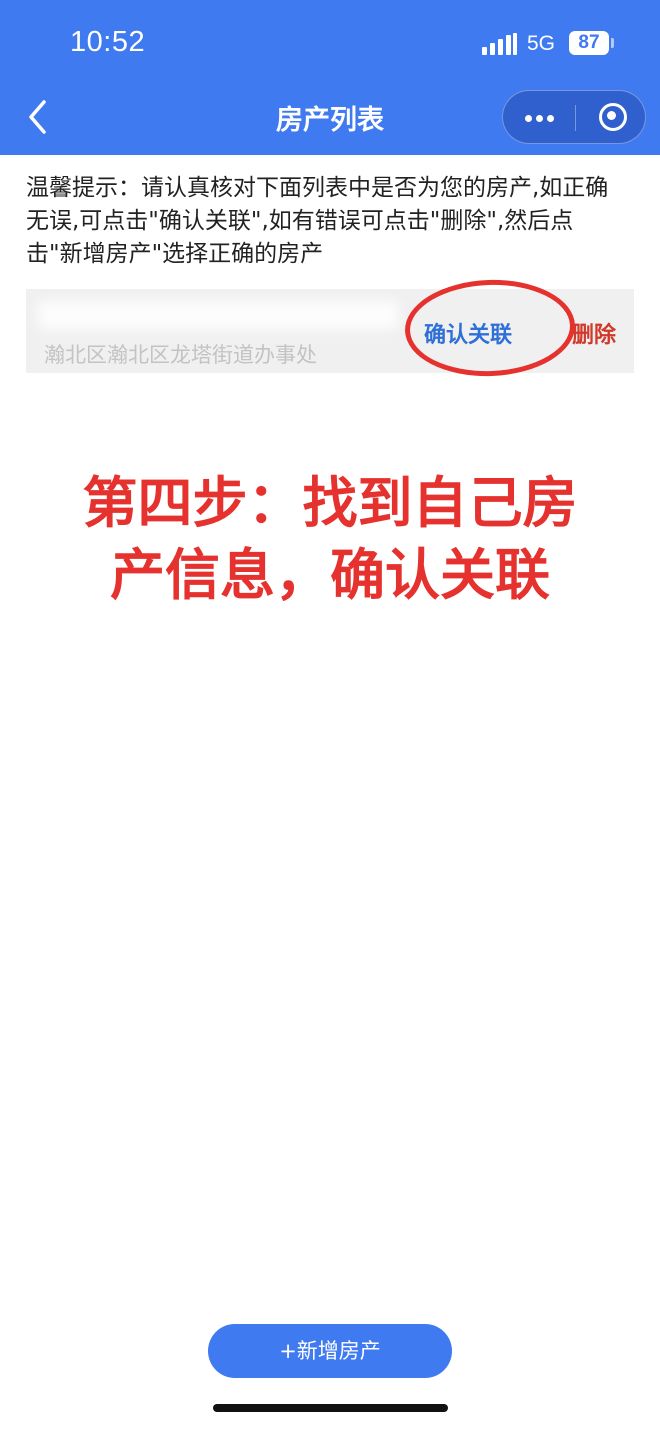  Describe the element at coordinates (108, 42) in the screenshot. I see `status-time: 10:52` at that location.